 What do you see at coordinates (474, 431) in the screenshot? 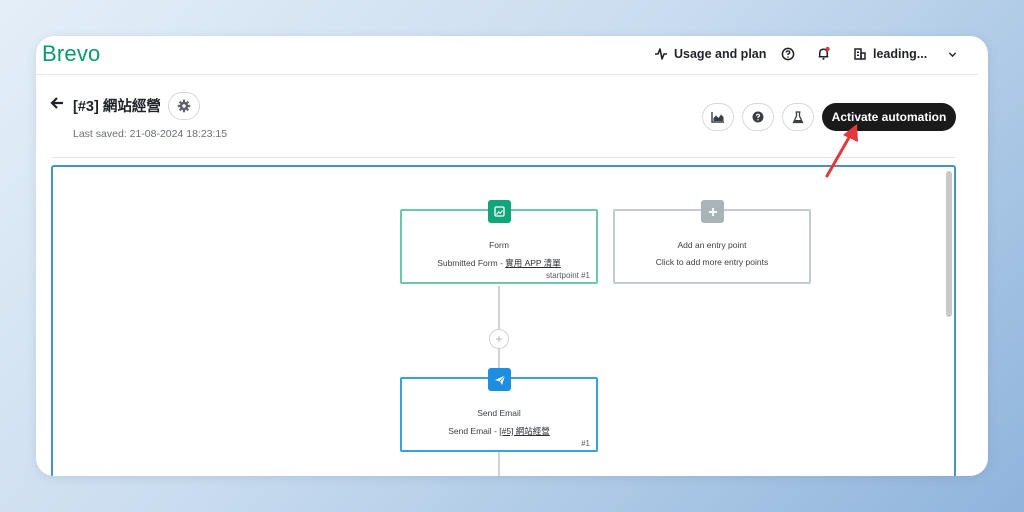
I see `node-subtitle-prefix: Send Email -` at bounding box center [474, 431].